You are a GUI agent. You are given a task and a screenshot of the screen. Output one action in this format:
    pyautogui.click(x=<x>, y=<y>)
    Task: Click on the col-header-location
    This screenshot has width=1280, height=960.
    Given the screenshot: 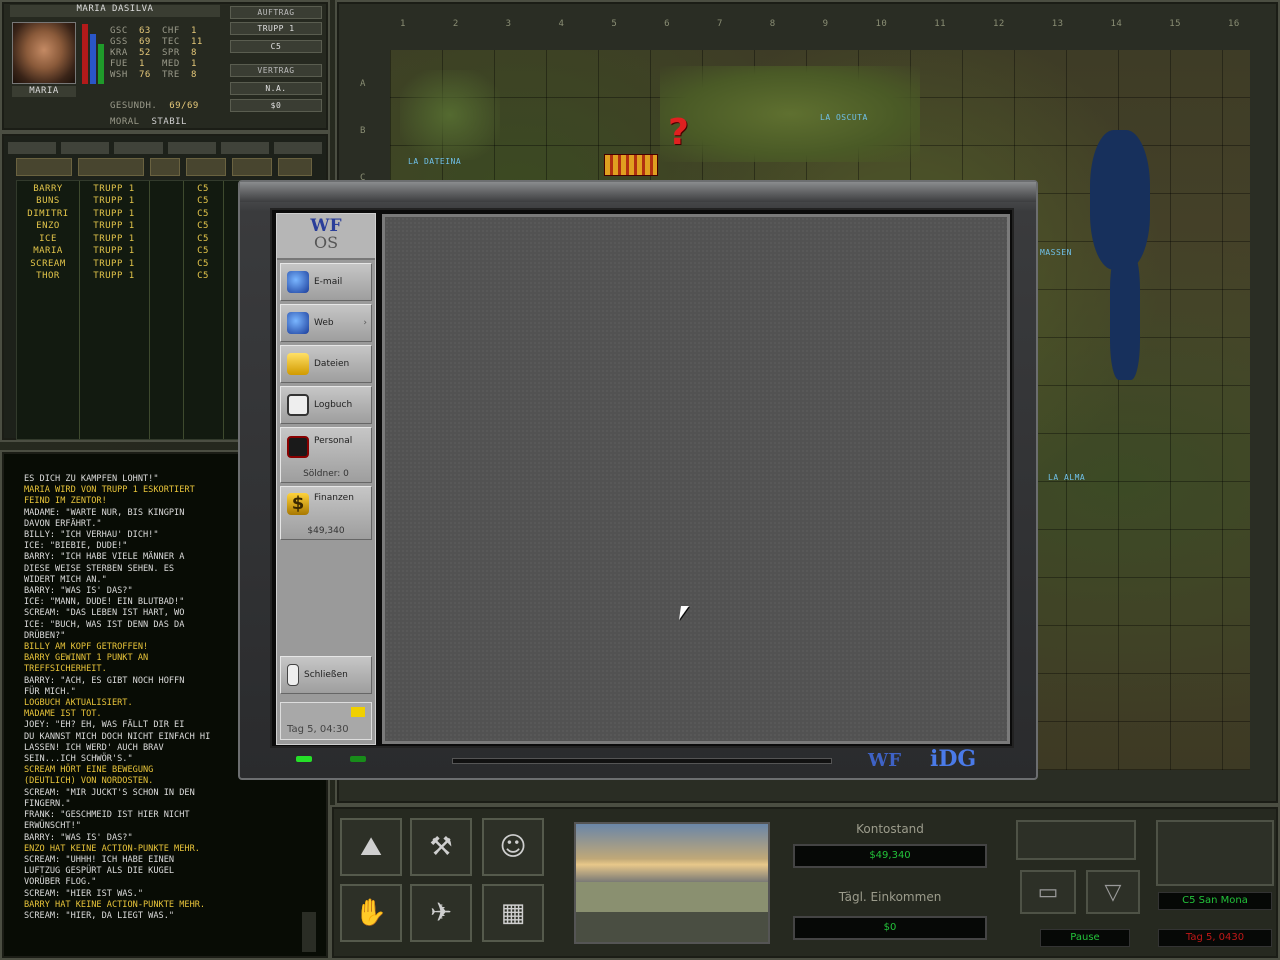 What is the action you would take?
    pyautogui.click(x=206, y=167)
    